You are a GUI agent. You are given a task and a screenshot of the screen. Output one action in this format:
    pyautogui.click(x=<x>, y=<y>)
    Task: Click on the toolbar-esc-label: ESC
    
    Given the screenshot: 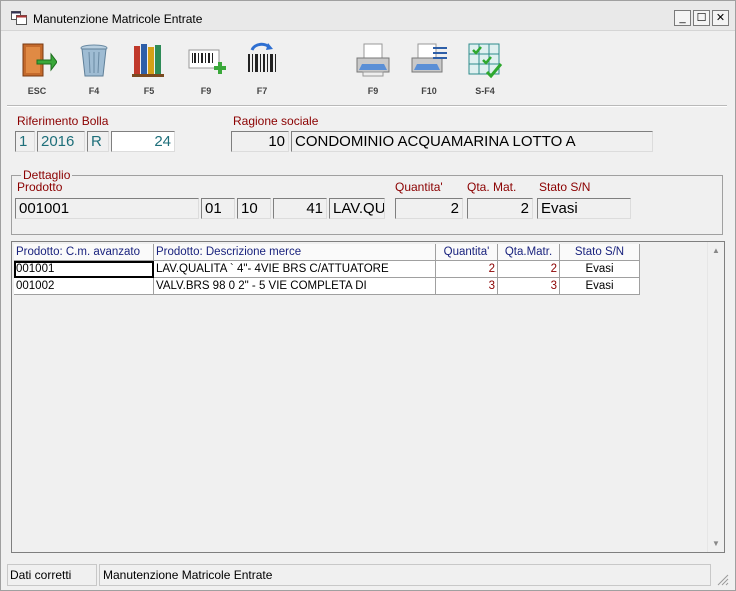 What is the action you would take?
    pyautogui.click(x=37, y=91)
    